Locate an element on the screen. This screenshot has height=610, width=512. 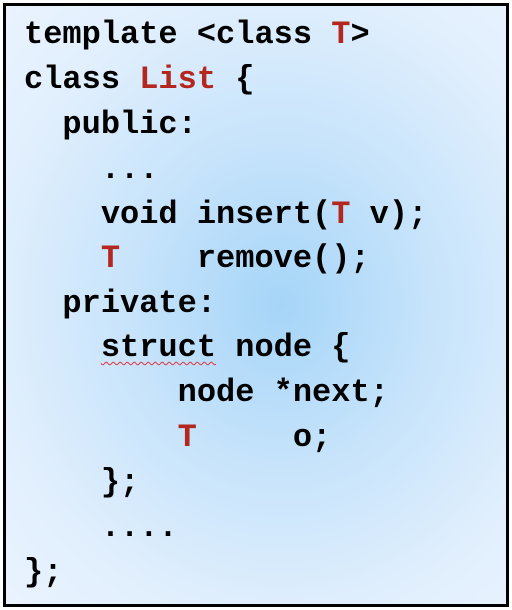
code-text: template <class is located at coordinates (178, 34).